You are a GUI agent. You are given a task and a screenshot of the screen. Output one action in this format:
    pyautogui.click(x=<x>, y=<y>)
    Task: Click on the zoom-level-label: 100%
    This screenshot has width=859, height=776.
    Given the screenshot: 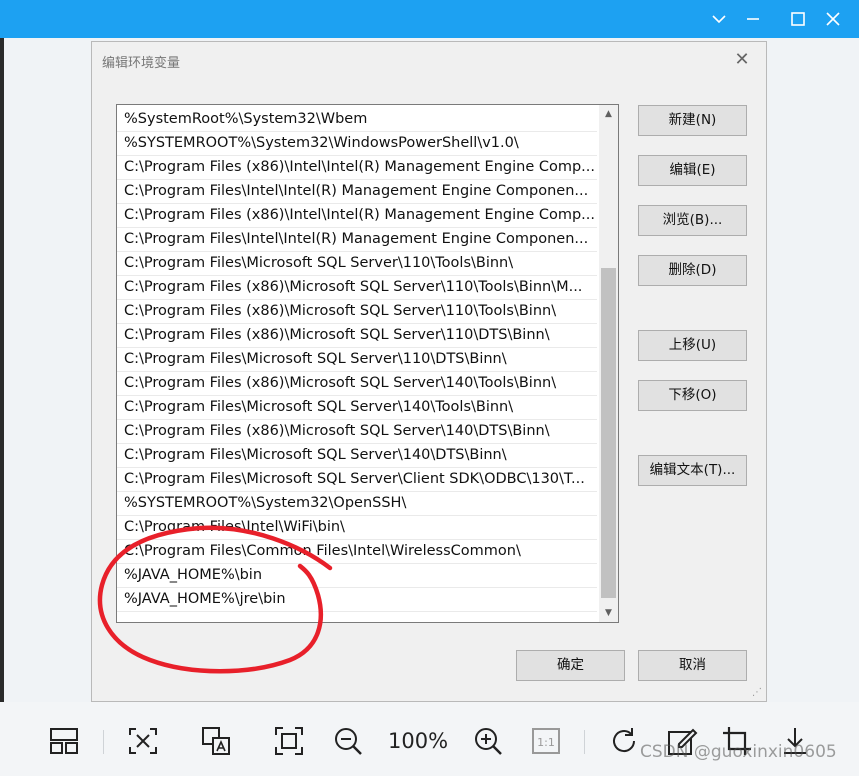 What is the action you would take?
    pyautogui.click(x=418, y=741)
    